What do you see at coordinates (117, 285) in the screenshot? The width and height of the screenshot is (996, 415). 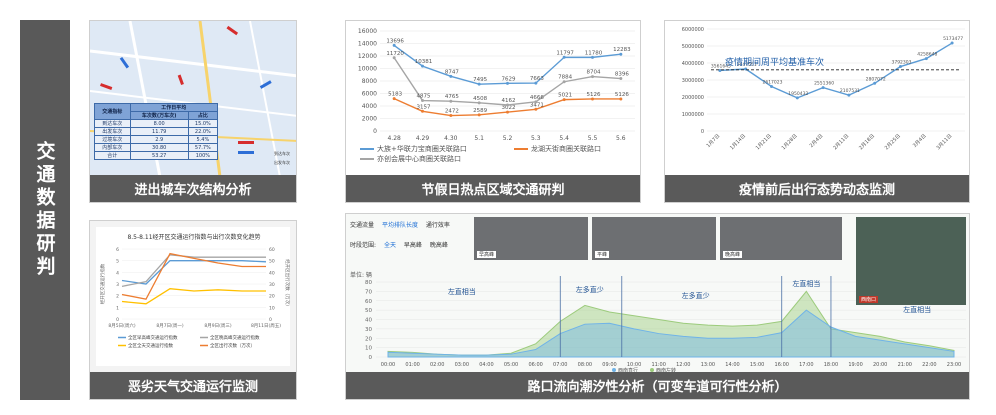 I see `y-tick-label: 3` at bounding box center [117, 285].